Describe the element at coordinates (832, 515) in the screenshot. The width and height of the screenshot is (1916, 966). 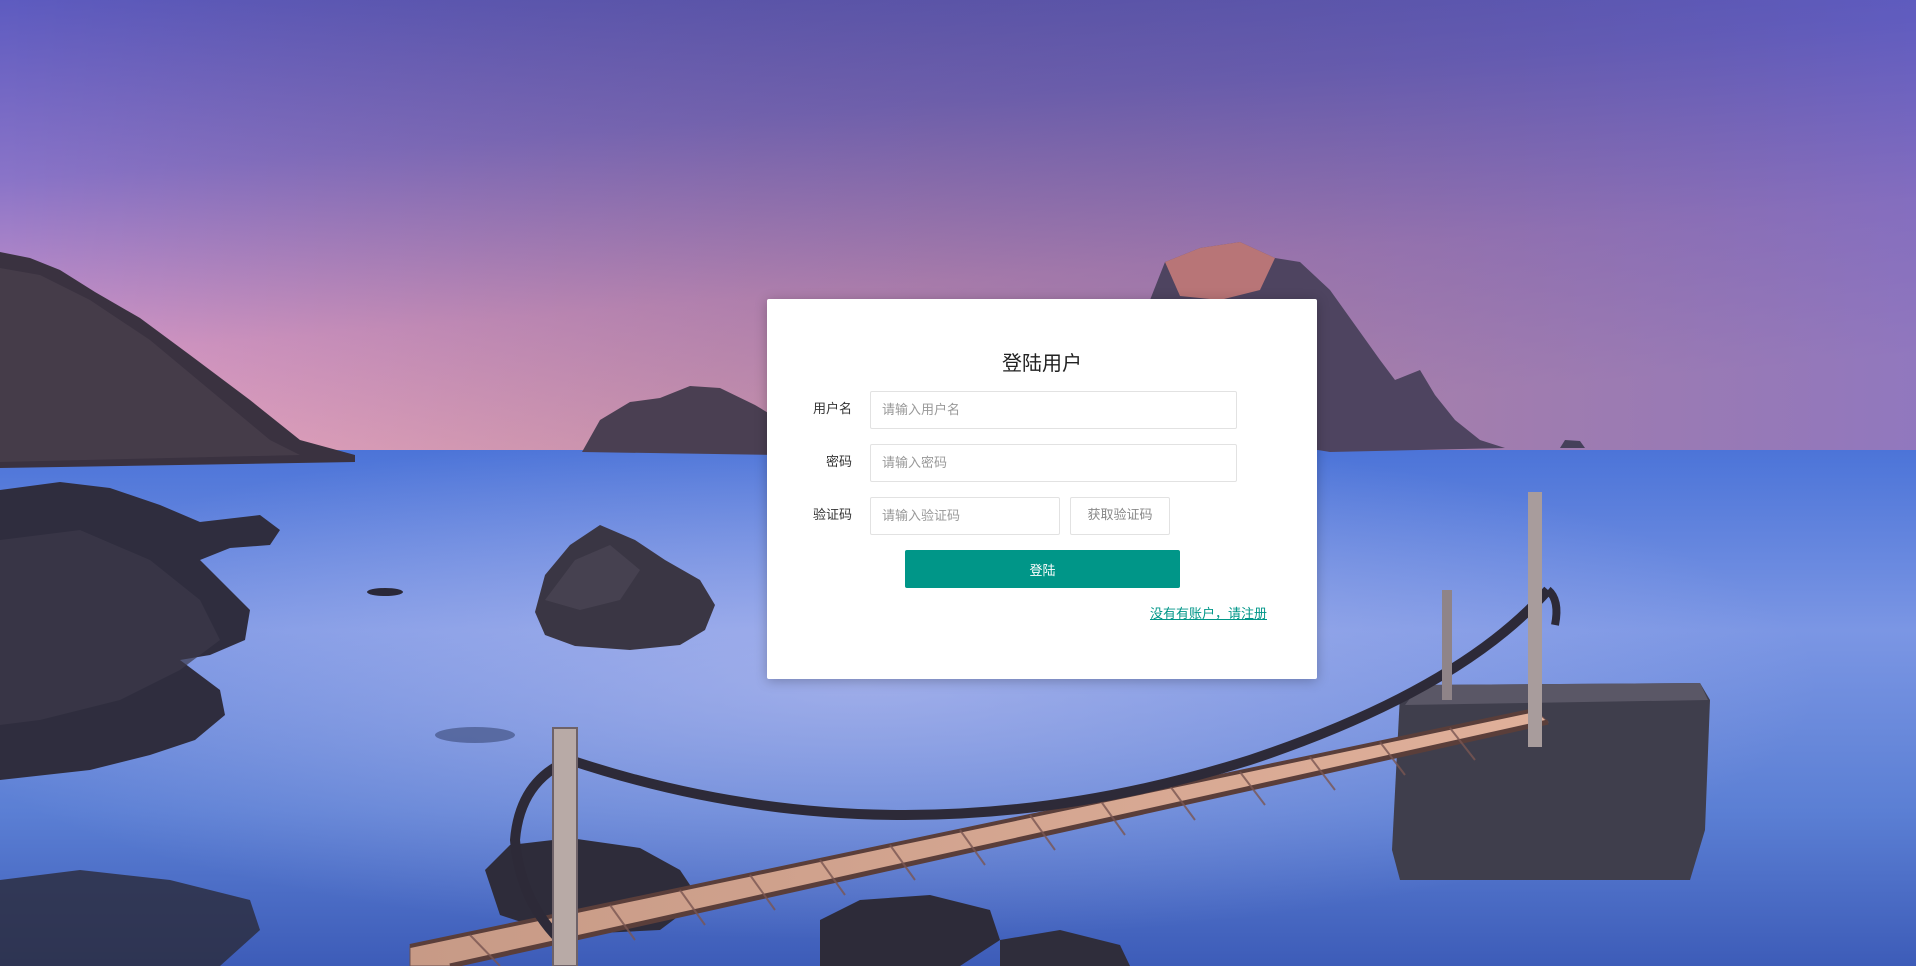
I see `captcha-label: 验证码` at that location.